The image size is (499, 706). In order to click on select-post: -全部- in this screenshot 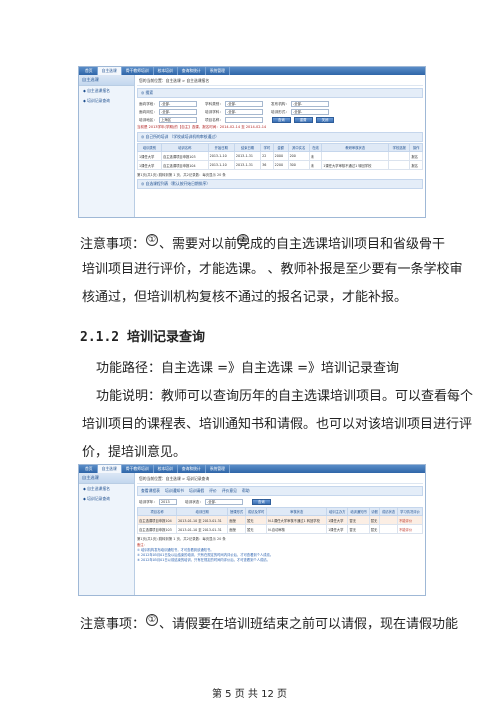, I will do `click(178, 112)`.